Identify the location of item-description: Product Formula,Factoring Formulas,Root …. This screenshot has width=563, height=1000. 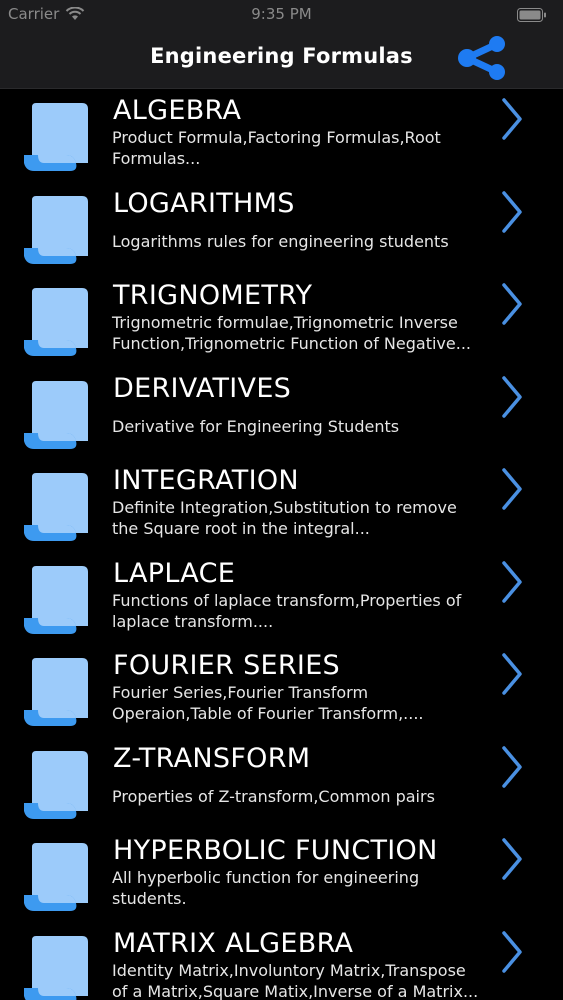
(276, 148).